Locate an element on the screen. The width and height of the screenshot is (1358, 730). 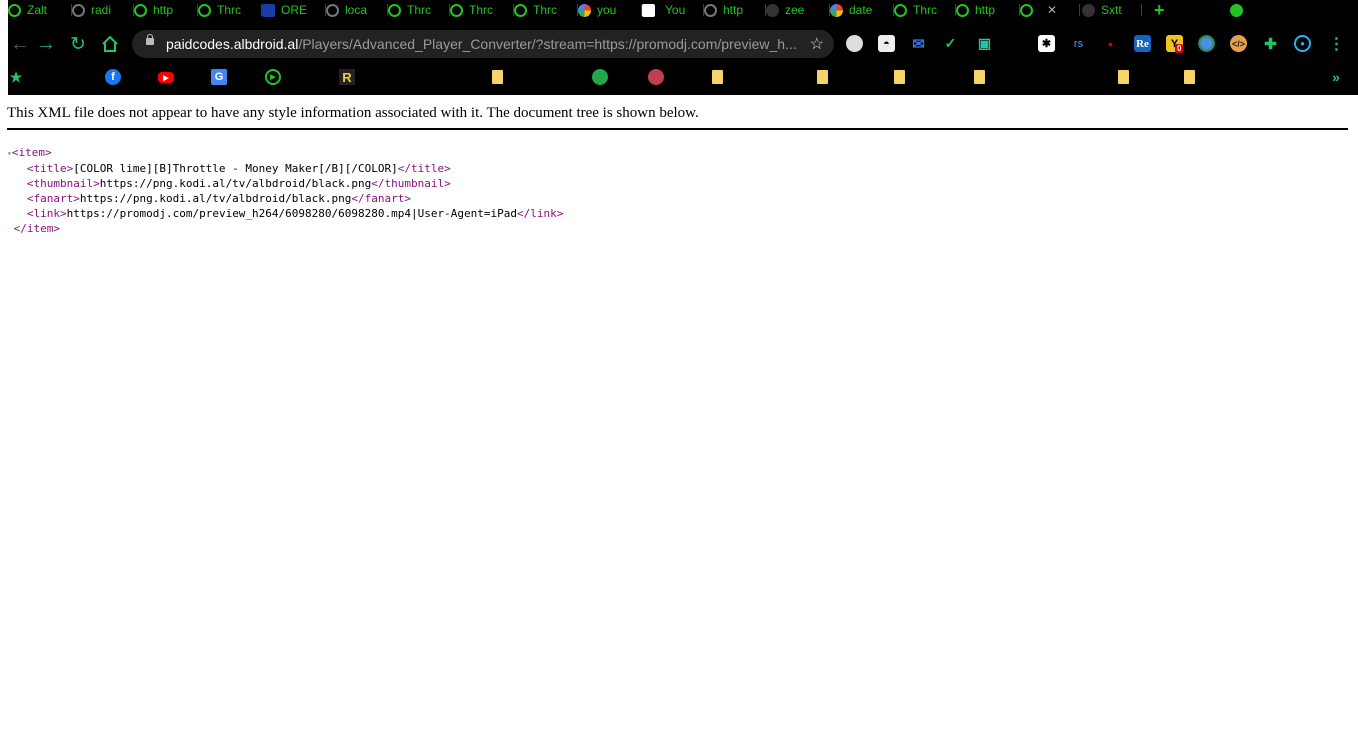
tab: ✕ is located at coordinates (1050, 10).